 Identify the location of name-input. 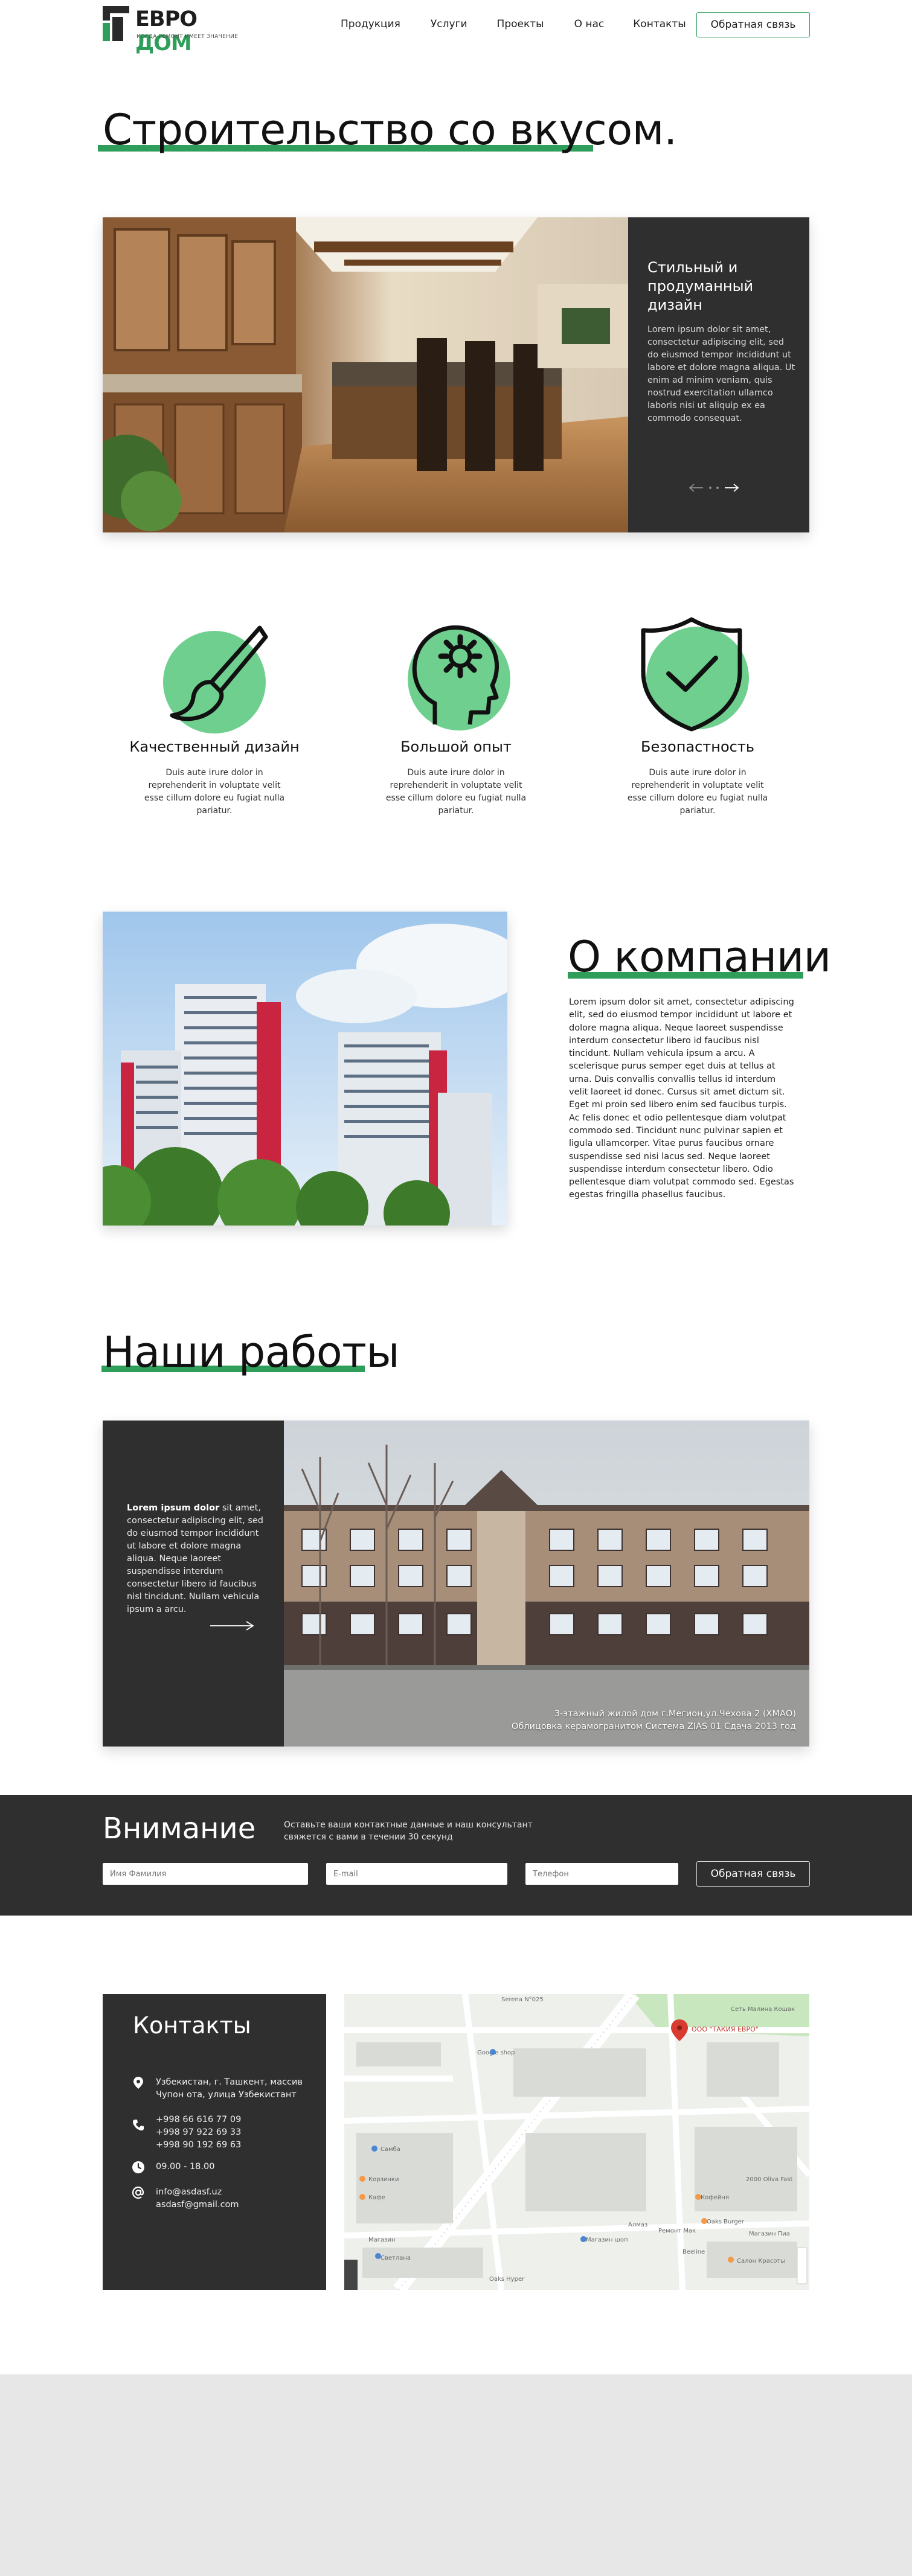
(205, 1874).